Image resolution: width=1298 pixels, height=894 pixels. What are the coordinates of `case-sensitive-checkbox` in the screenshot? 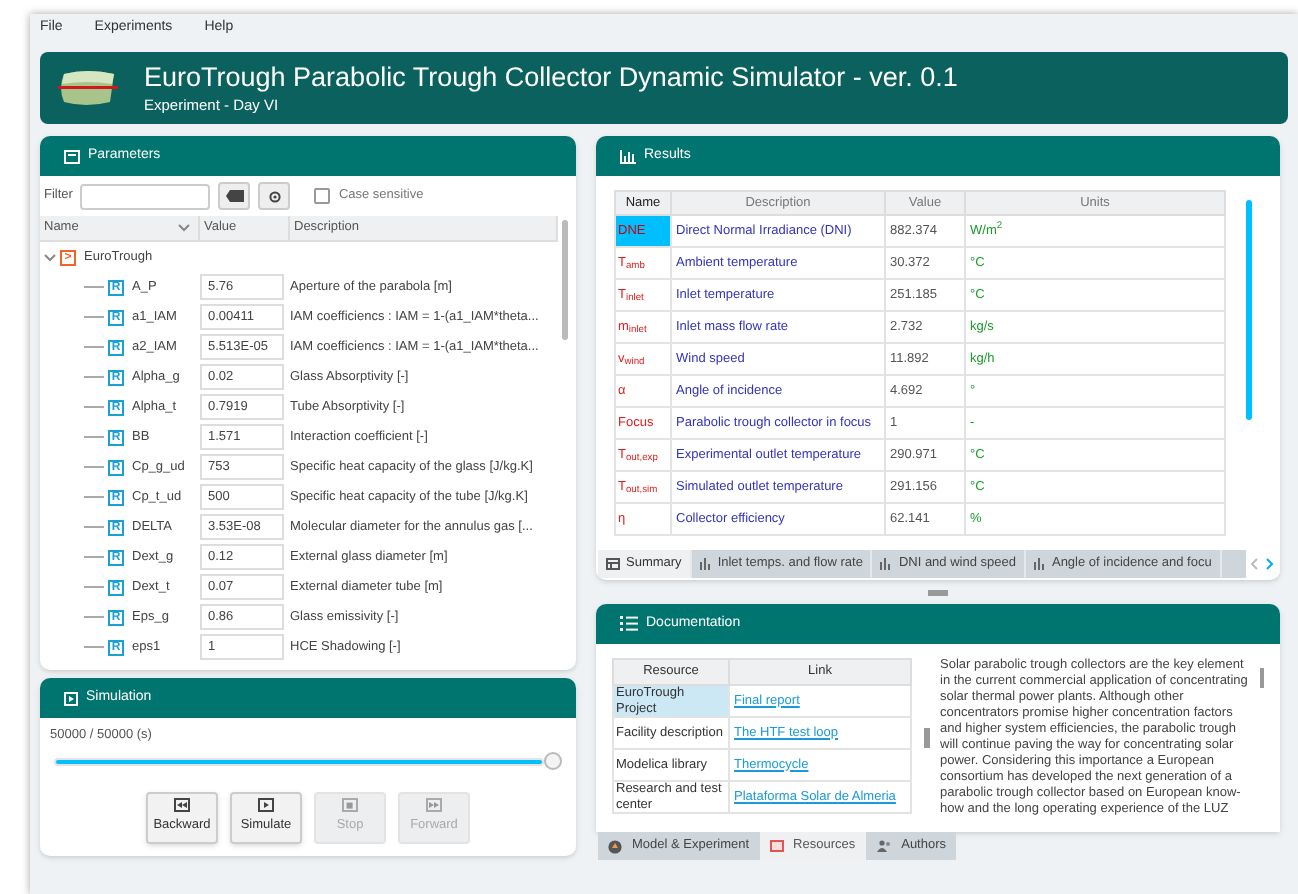 It's located at (322, 196).